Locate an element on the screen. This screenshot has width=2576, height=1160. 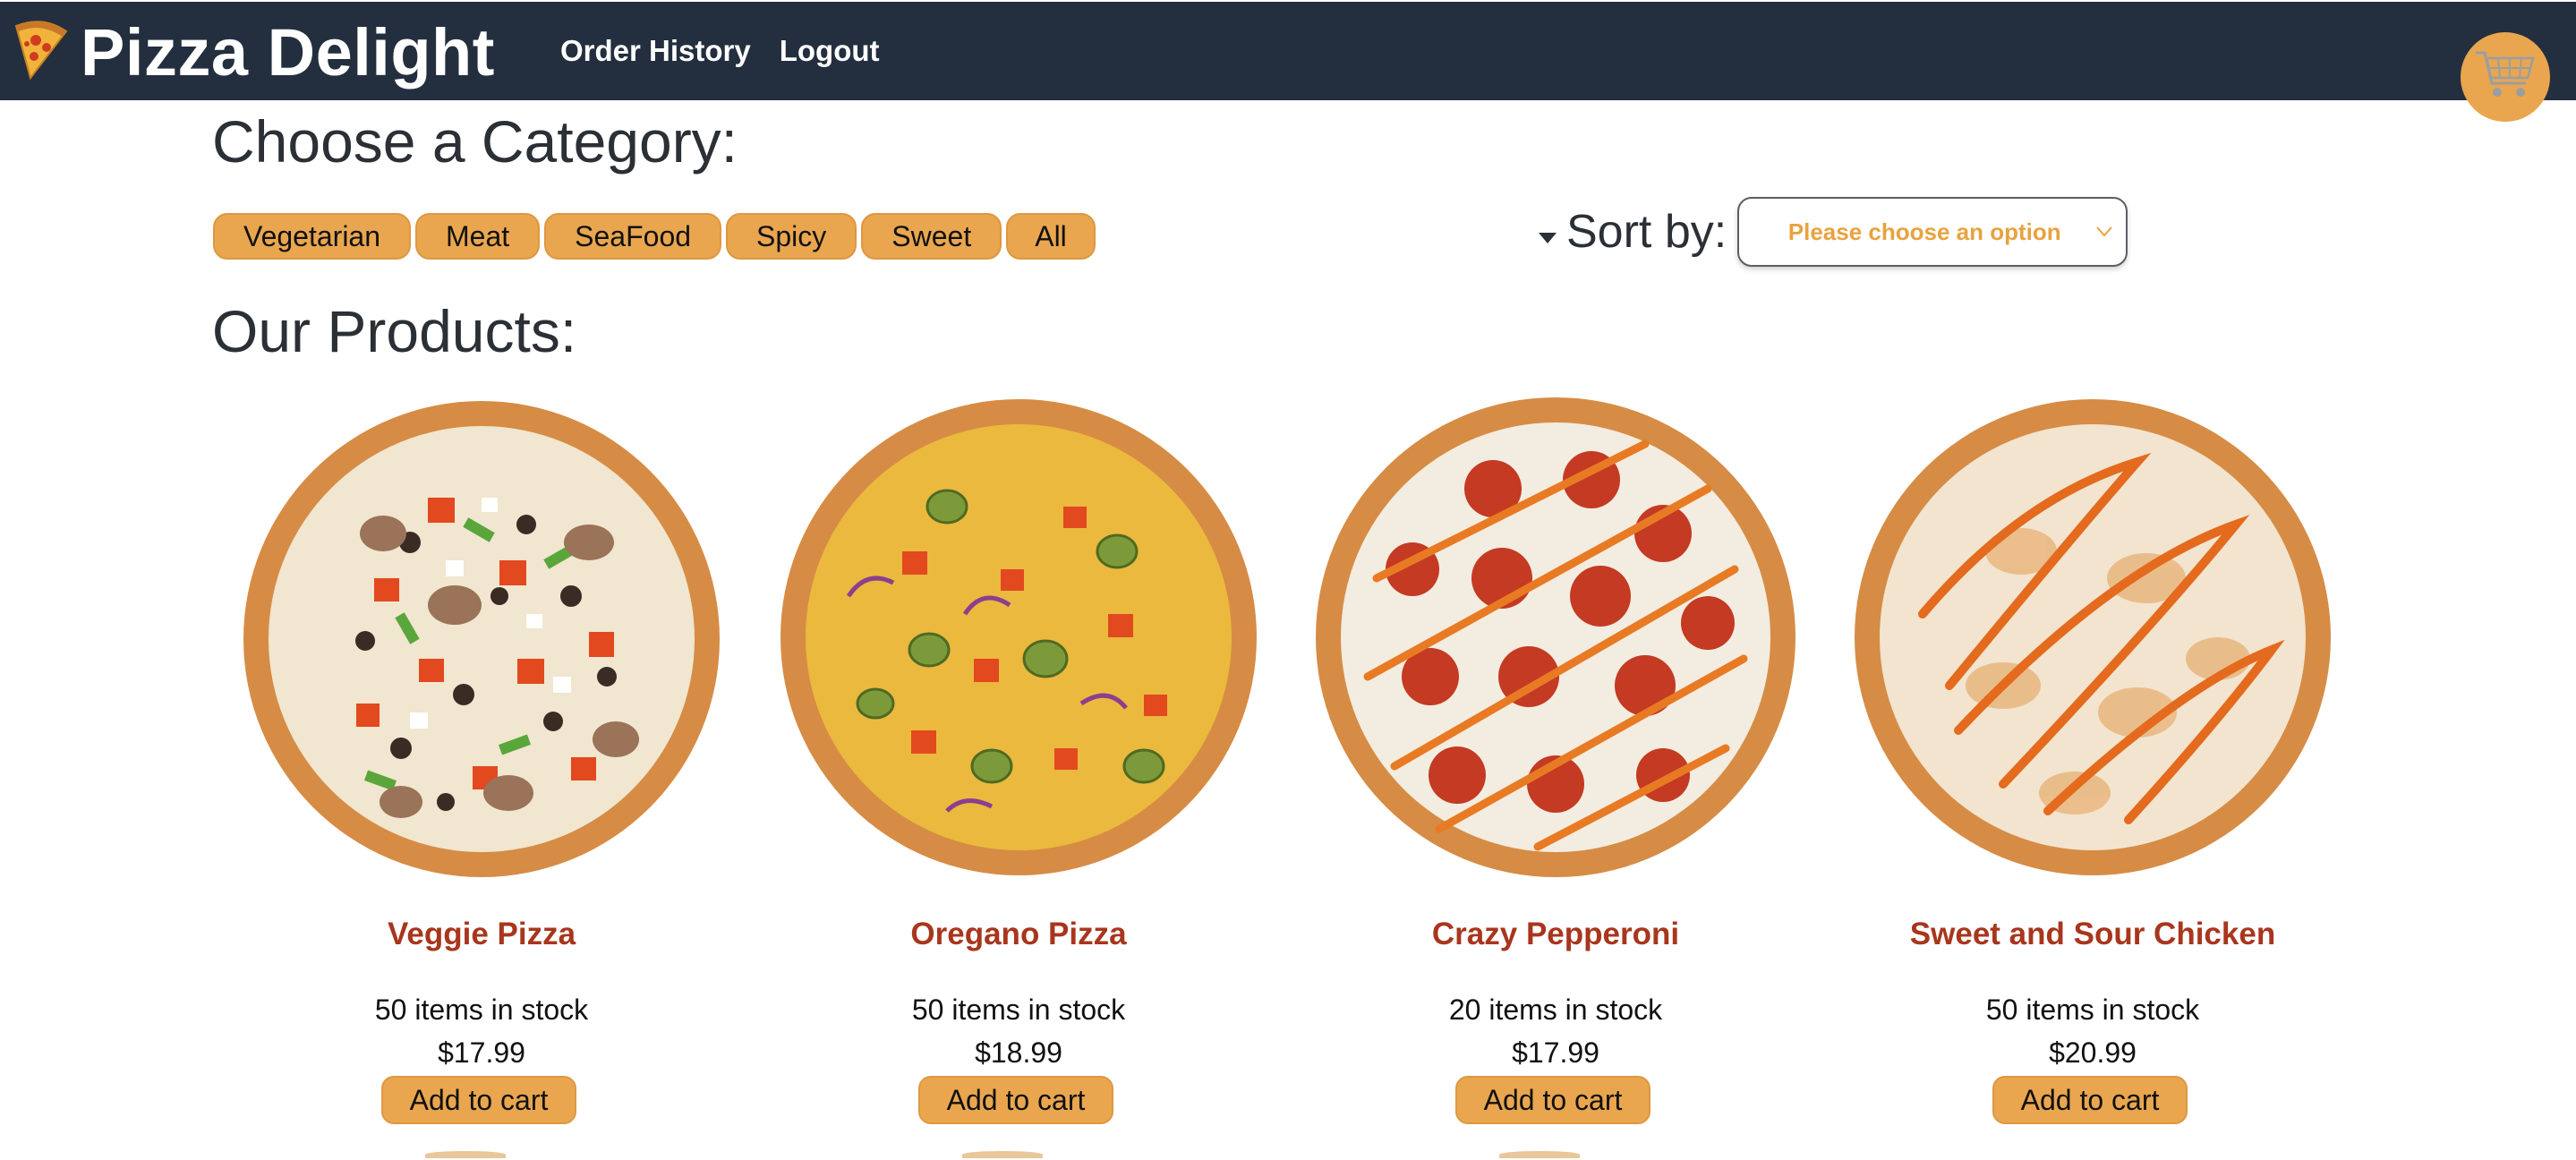
product-name: Oregano Pizza is located at coordinates (1018, 934).